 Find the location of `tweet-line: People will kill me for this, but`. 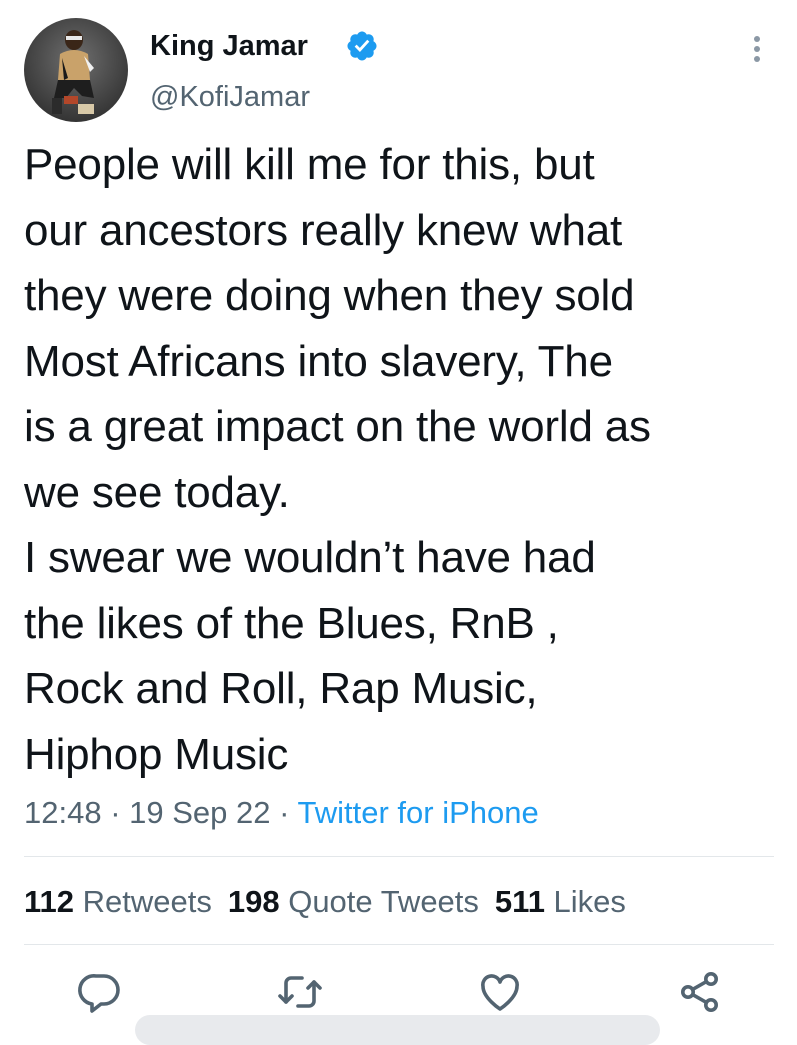

tweet-line: People will kill me for this, but is located at coordinates (309, 164).